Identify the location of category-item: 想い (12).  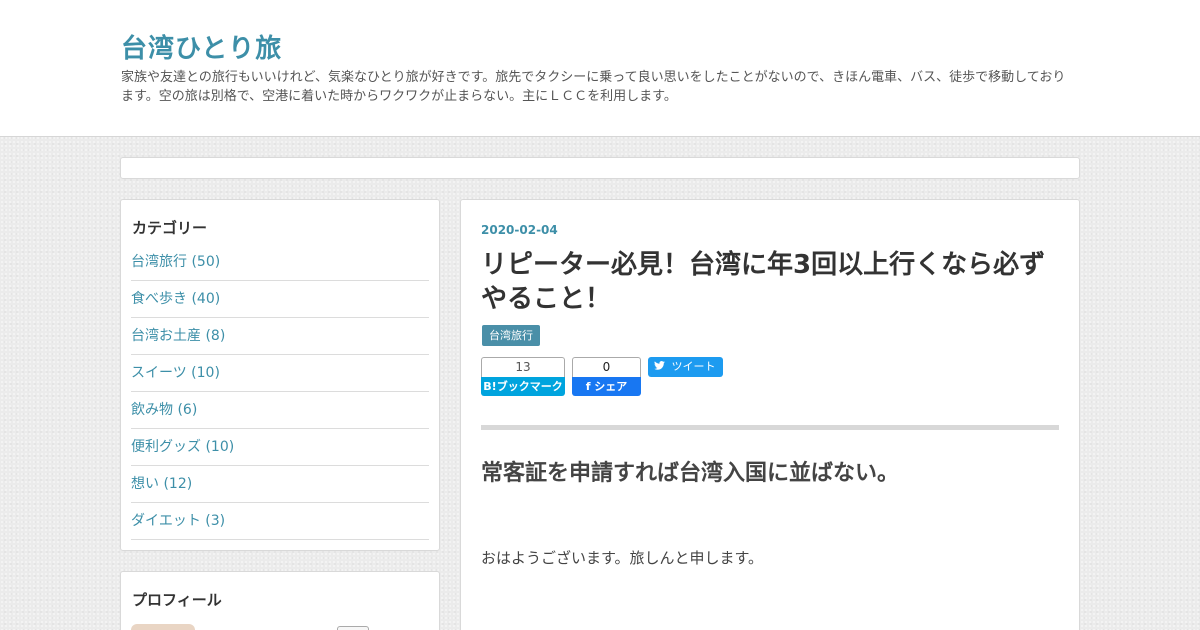
(280, 484).